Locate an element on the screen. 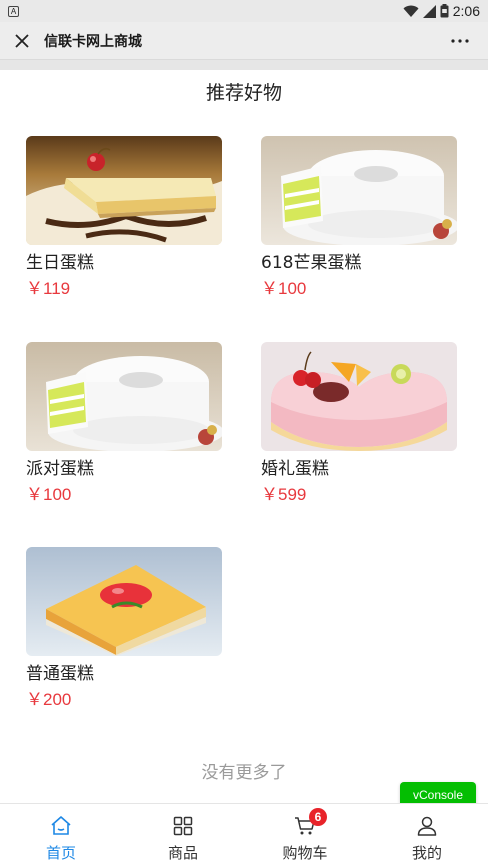 Image resolution: width=488 pixels, height=867 pixels. product-card: 普通蛋糕 ￥200 is located at coordinates (124, 629).